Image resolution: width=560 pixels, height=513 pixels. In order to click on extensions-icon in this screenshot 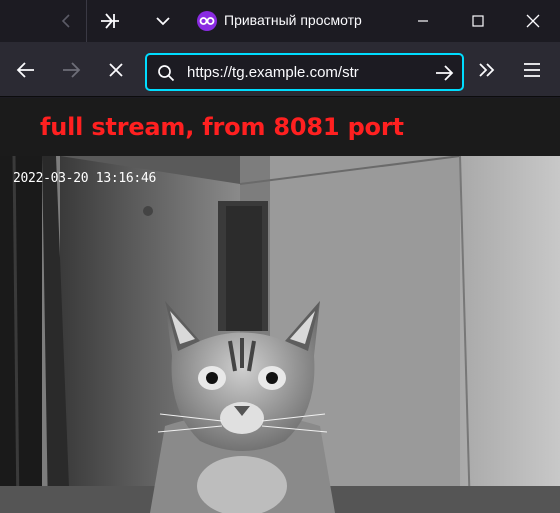, I will do `click(110, 21)`.